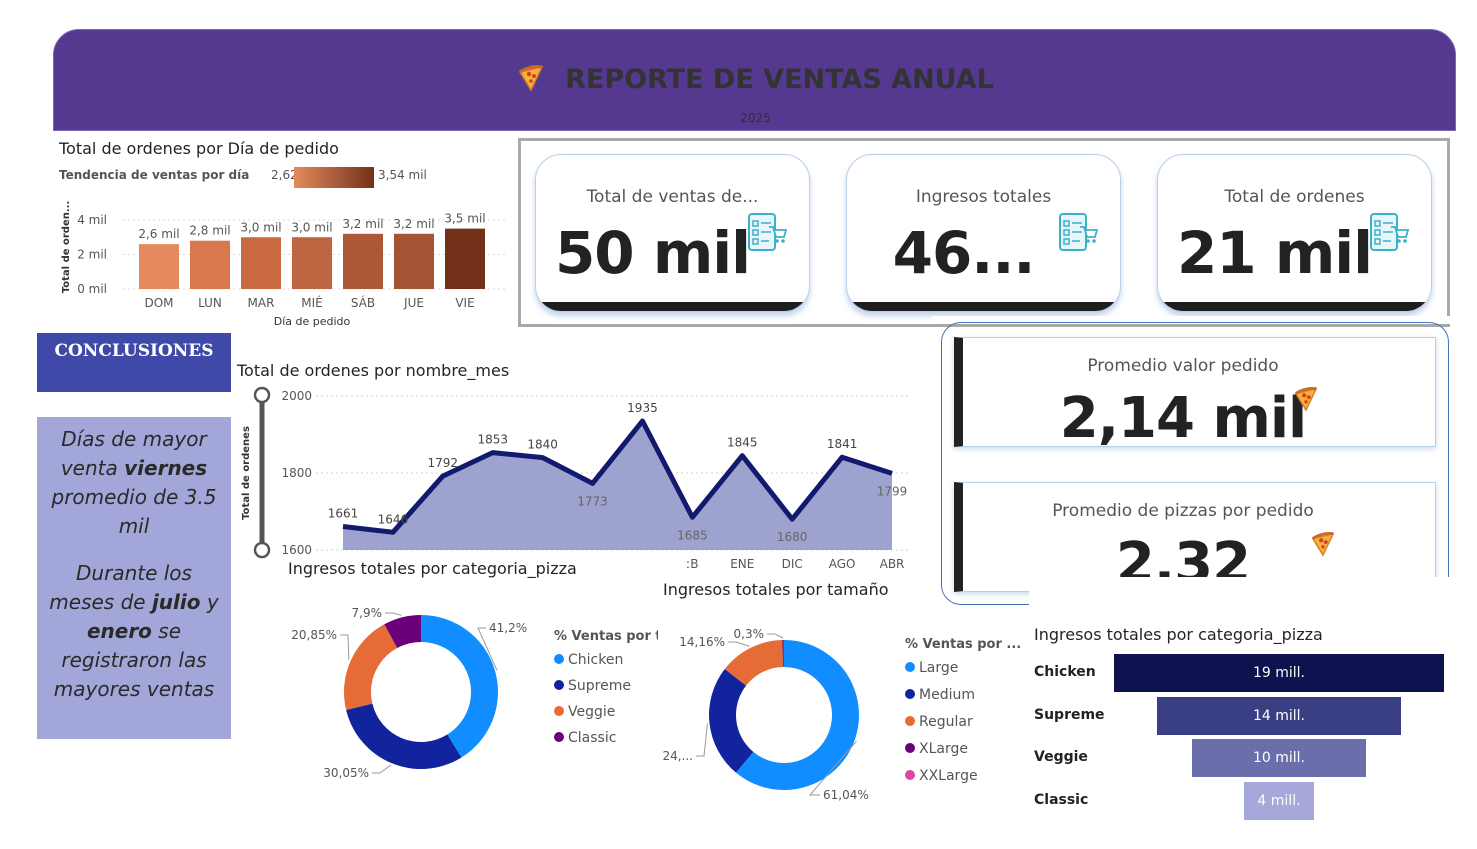  What do you see at coordinates (776, 589) in the screenshot?
I see `size-donut-title: Ingresos totales por tamaño` at bounding box center [776, 589].